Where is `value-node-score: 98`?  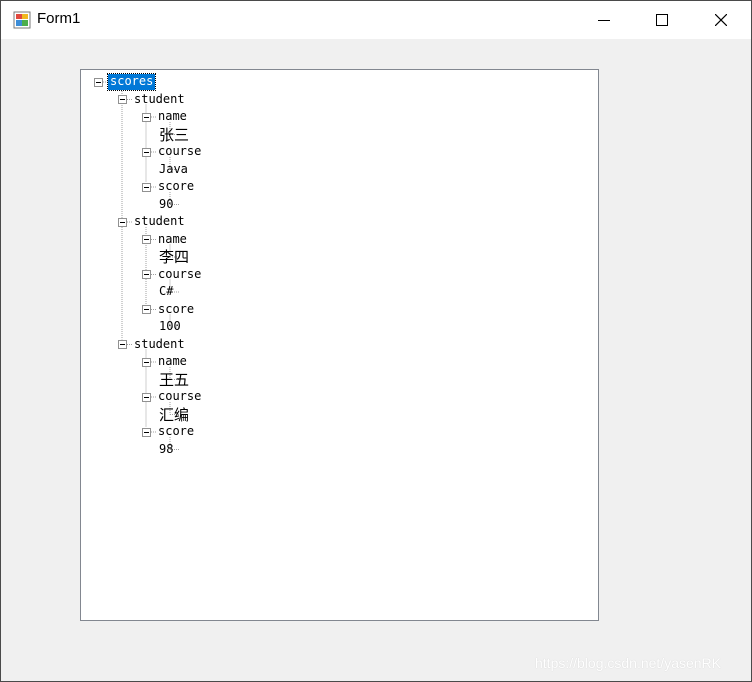
value-node-score: 98 is located at coordinates (166, 450).